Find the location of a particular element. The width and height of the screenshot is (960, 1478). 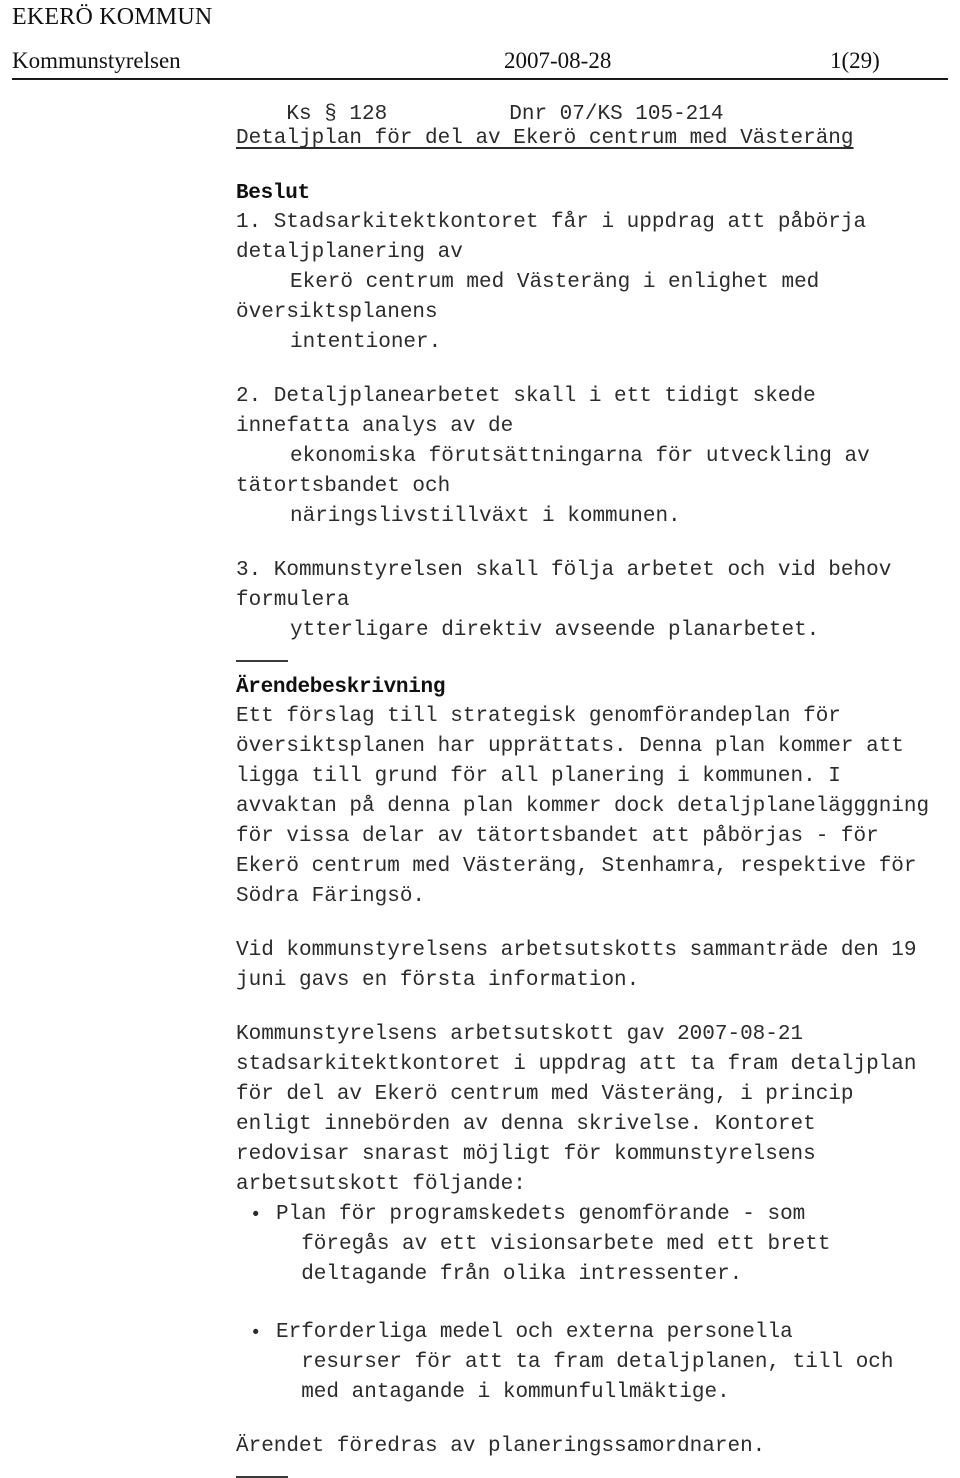

beslut-heading: Beslut is located at coordinates (273, 193).